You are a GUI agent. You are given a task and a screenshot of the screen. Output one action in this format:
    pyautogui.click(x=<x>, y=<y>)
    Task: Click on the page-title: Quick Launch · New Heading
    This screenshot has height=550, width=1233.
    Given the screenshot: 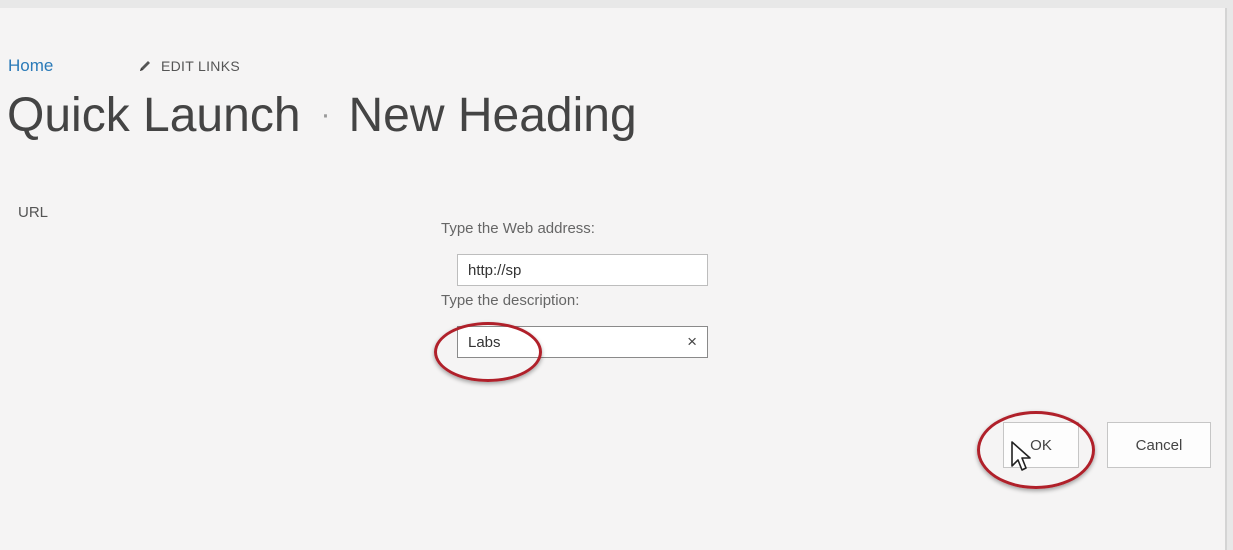 What is the action you would take?
    pyautogui.click(x=322, y=116)
    